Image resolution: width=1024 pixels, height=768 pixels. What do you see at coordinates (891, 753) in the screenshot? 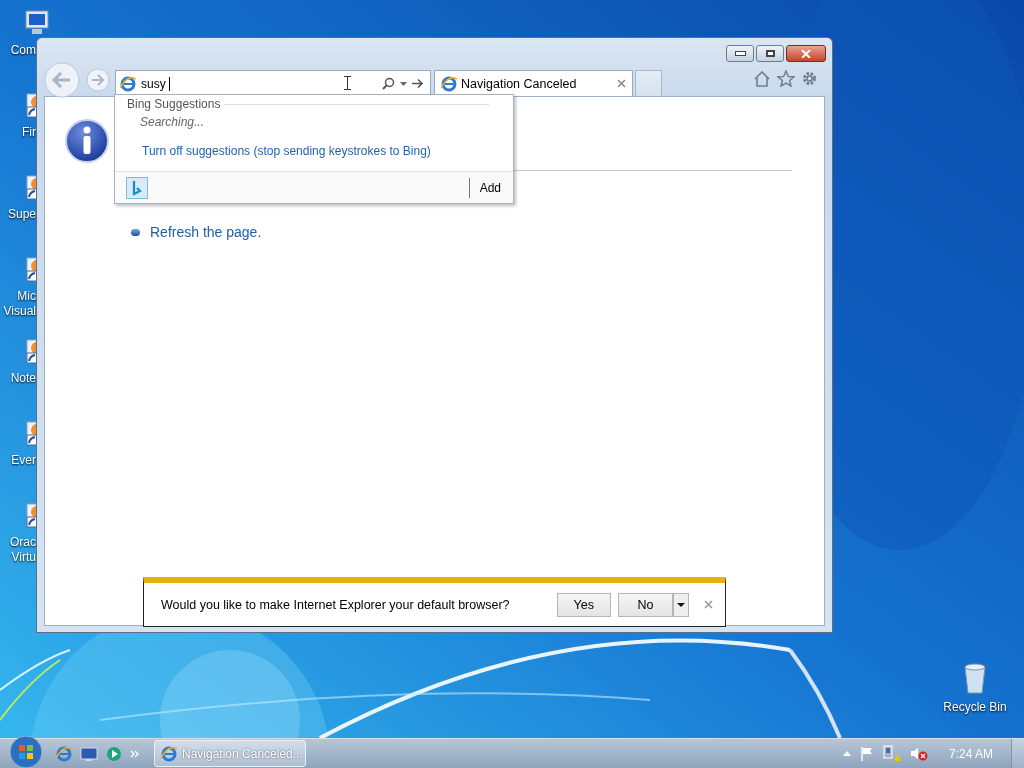
I see `network-warning-icon` at bounding box center [891, 753].